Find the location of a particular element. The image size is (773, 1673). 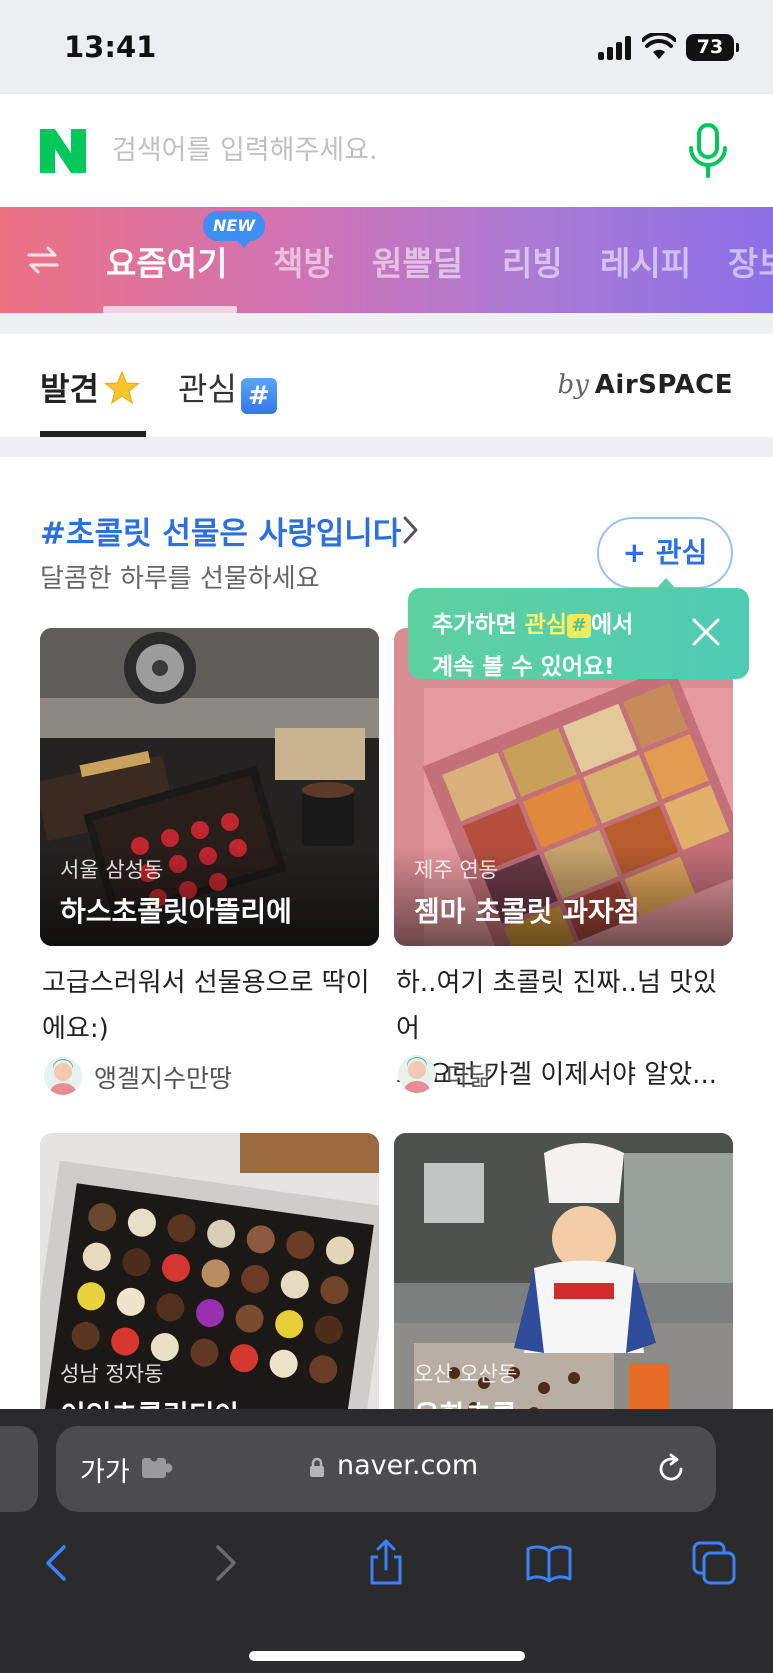

tooltip-highlight: 관심 is located at coordinates (545, 625).